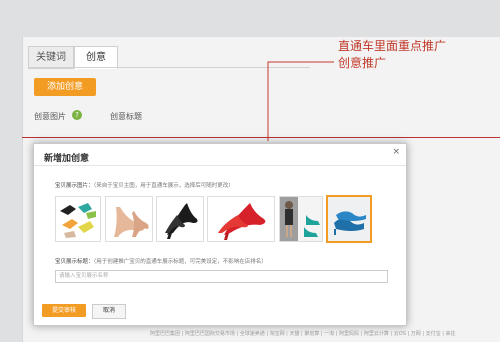  I want to click on annotation-text: 直通车里面重点推广 创意推广, so click(392, 55).